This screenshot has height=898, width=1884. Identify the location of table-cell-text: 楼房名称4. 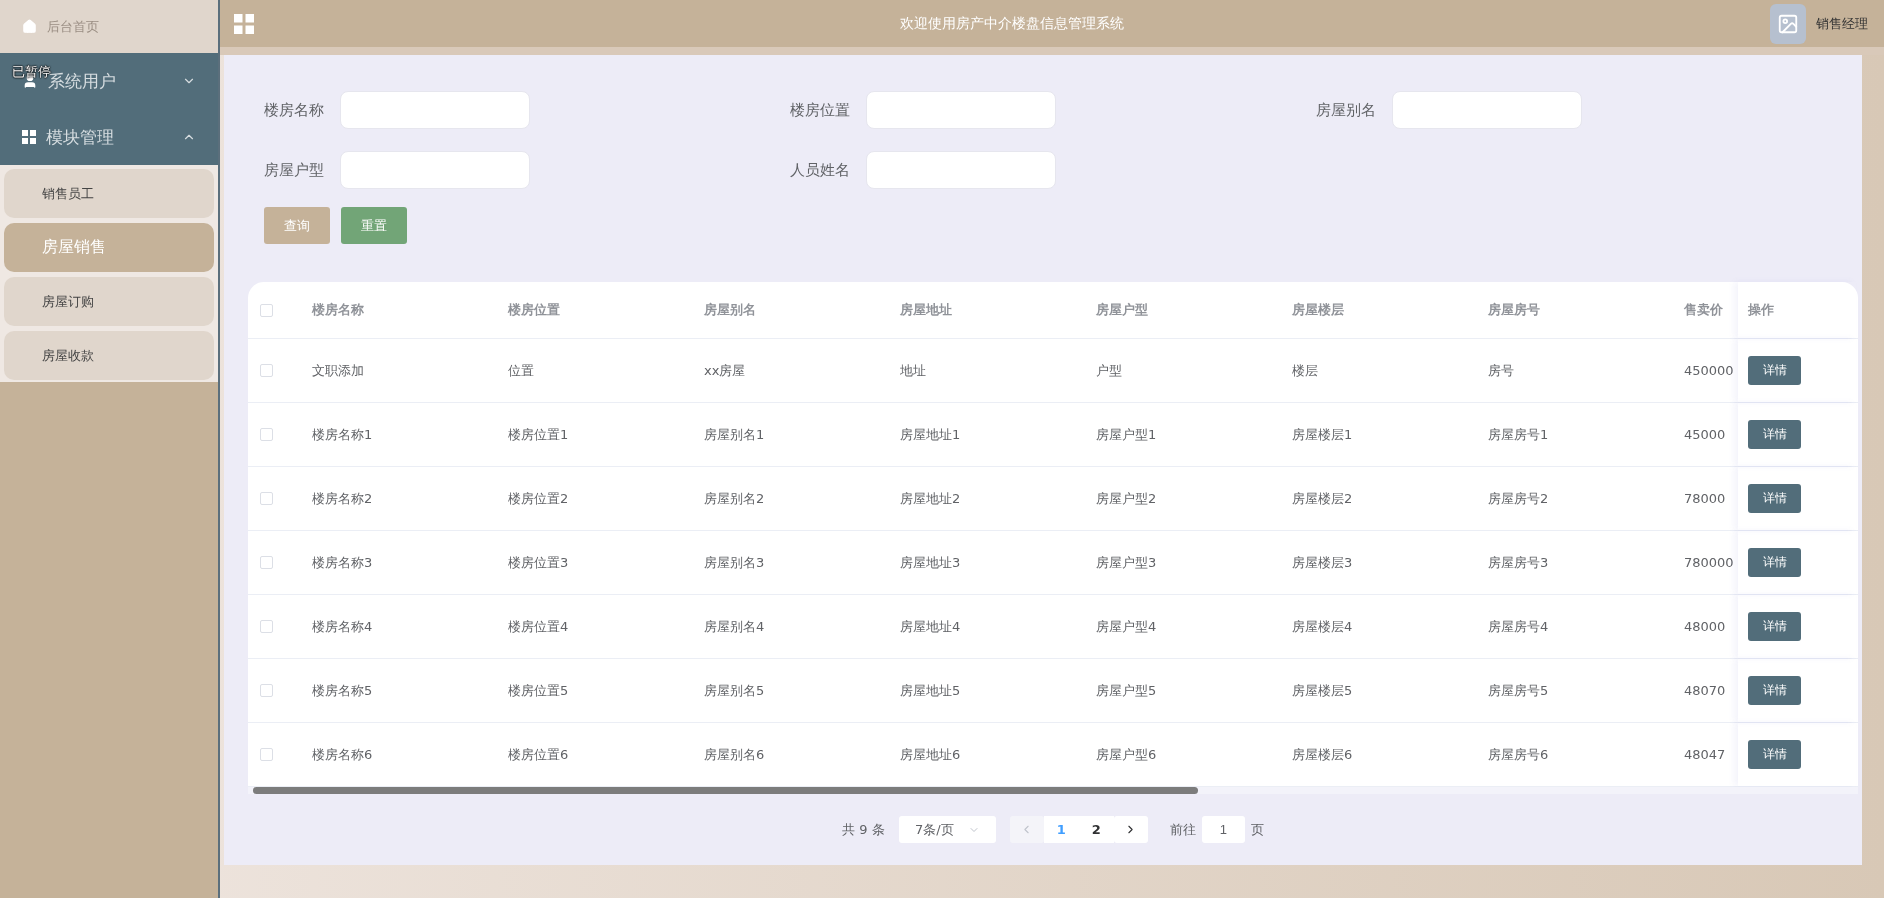
(343, 626).